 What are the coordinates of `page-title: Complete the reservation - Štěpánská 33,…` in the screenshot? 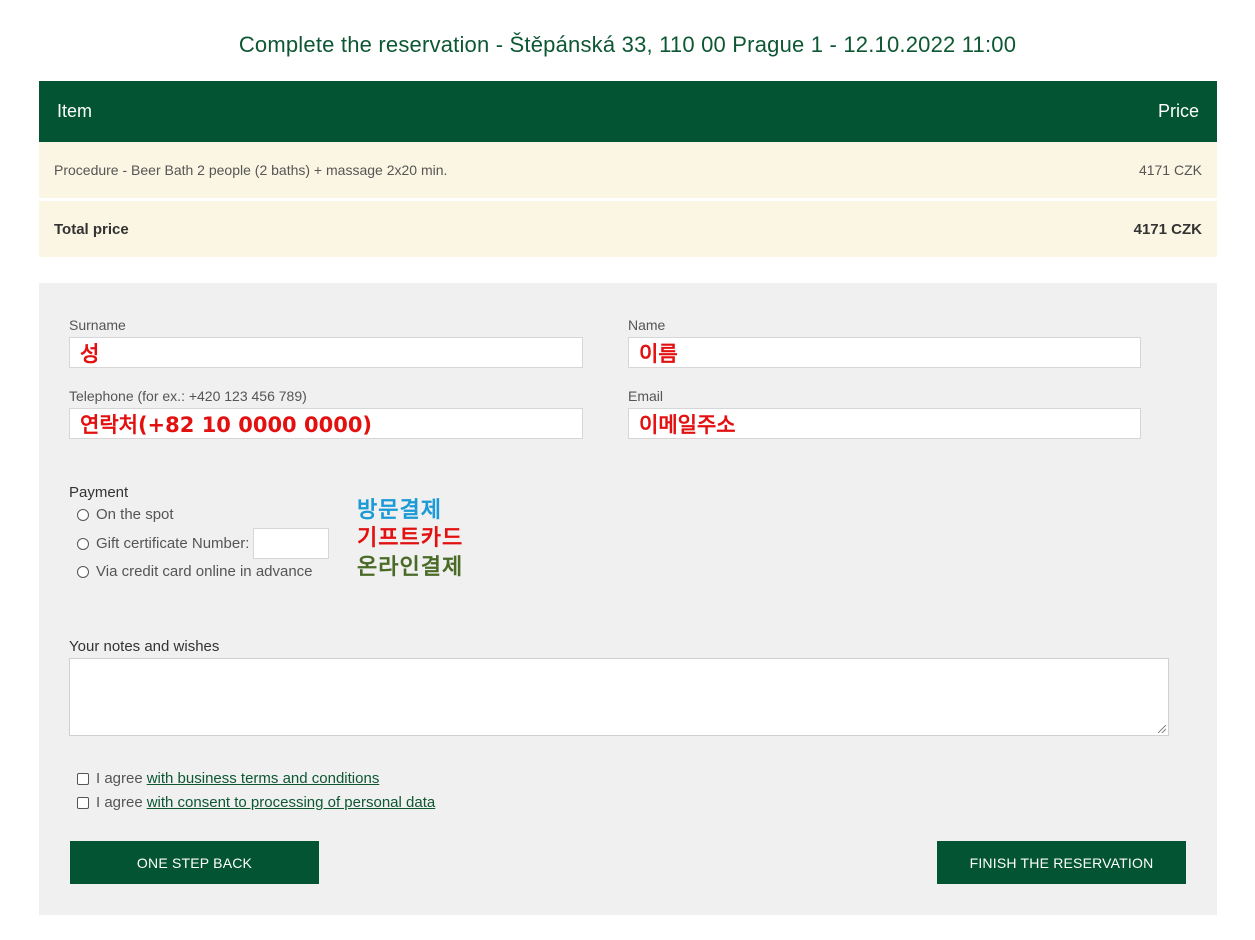 It's located at (627, 44).